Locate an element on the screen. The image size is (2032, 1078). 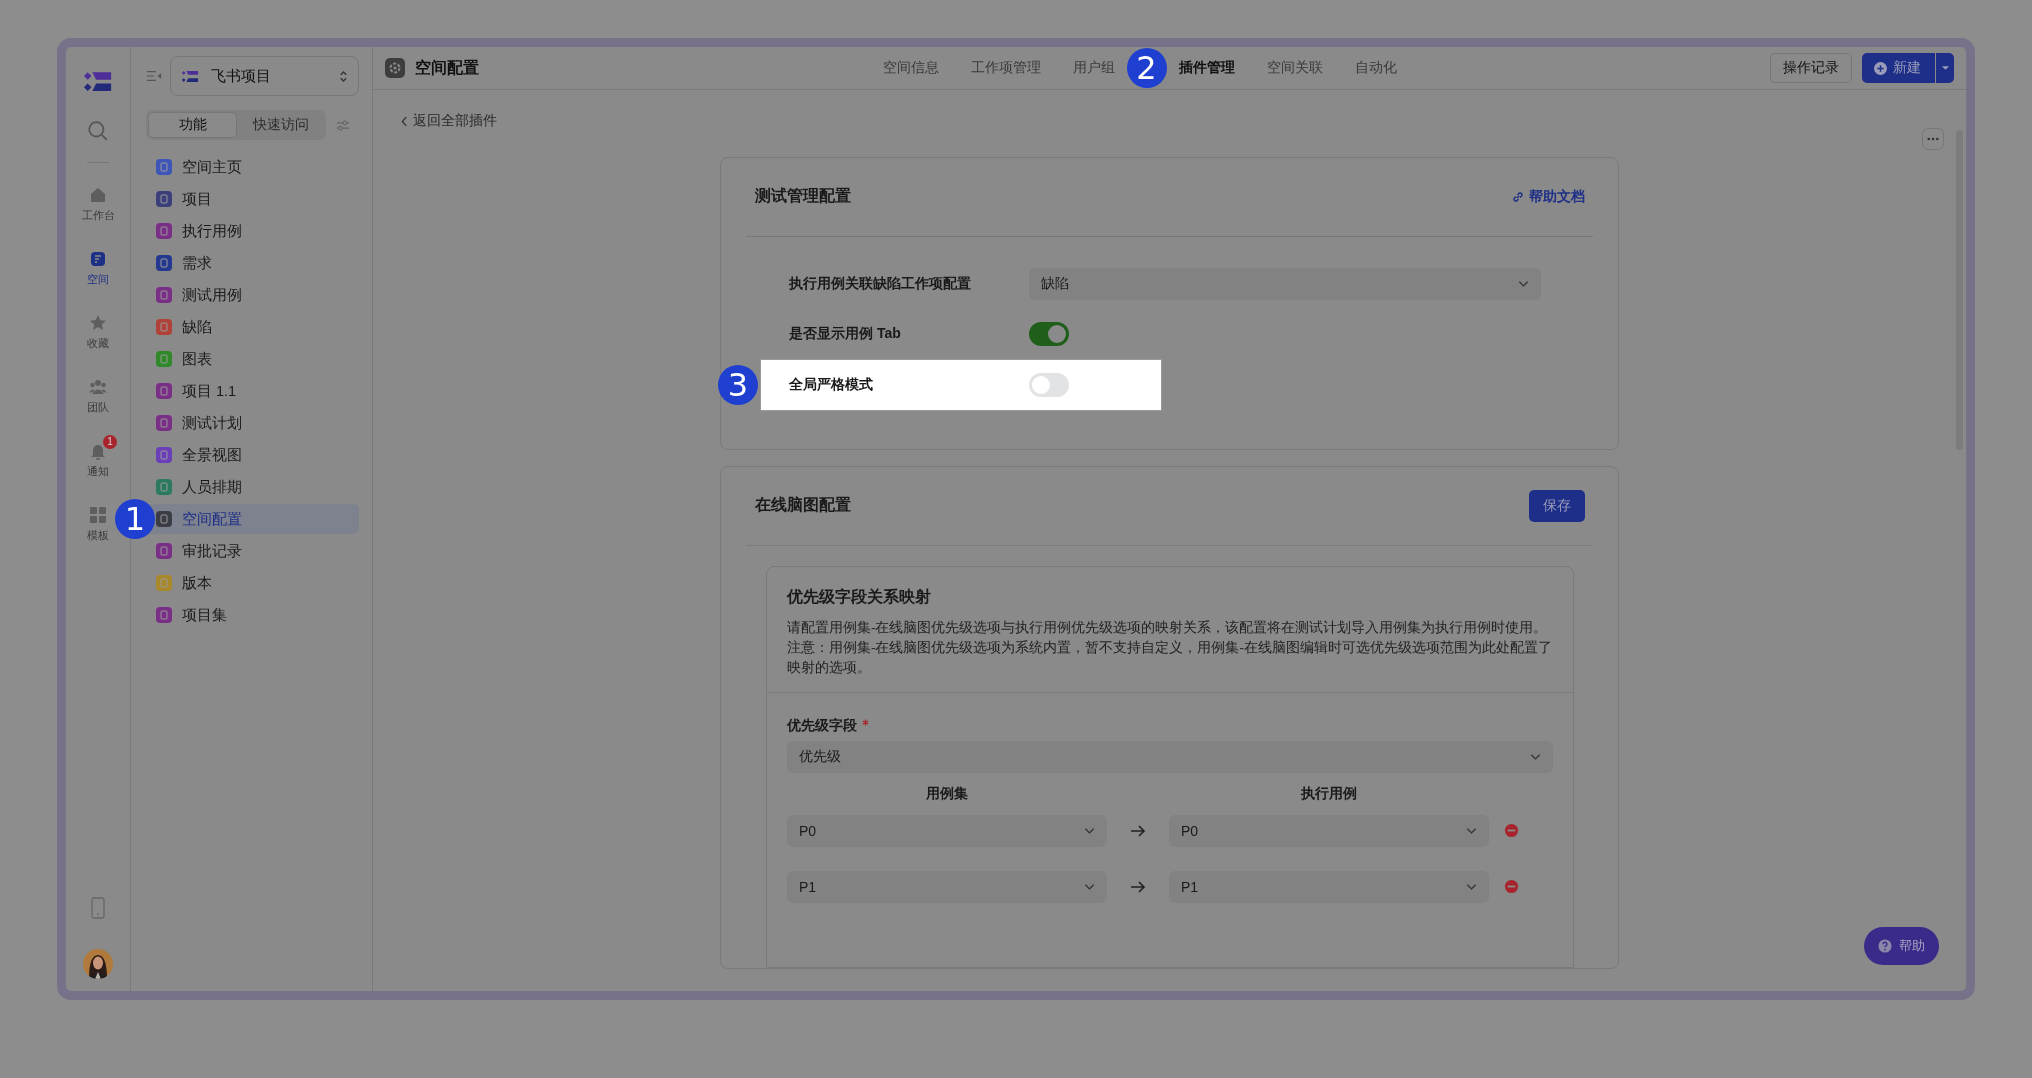
back-link: 返回全部插件 is located at coordinates (449, 121).